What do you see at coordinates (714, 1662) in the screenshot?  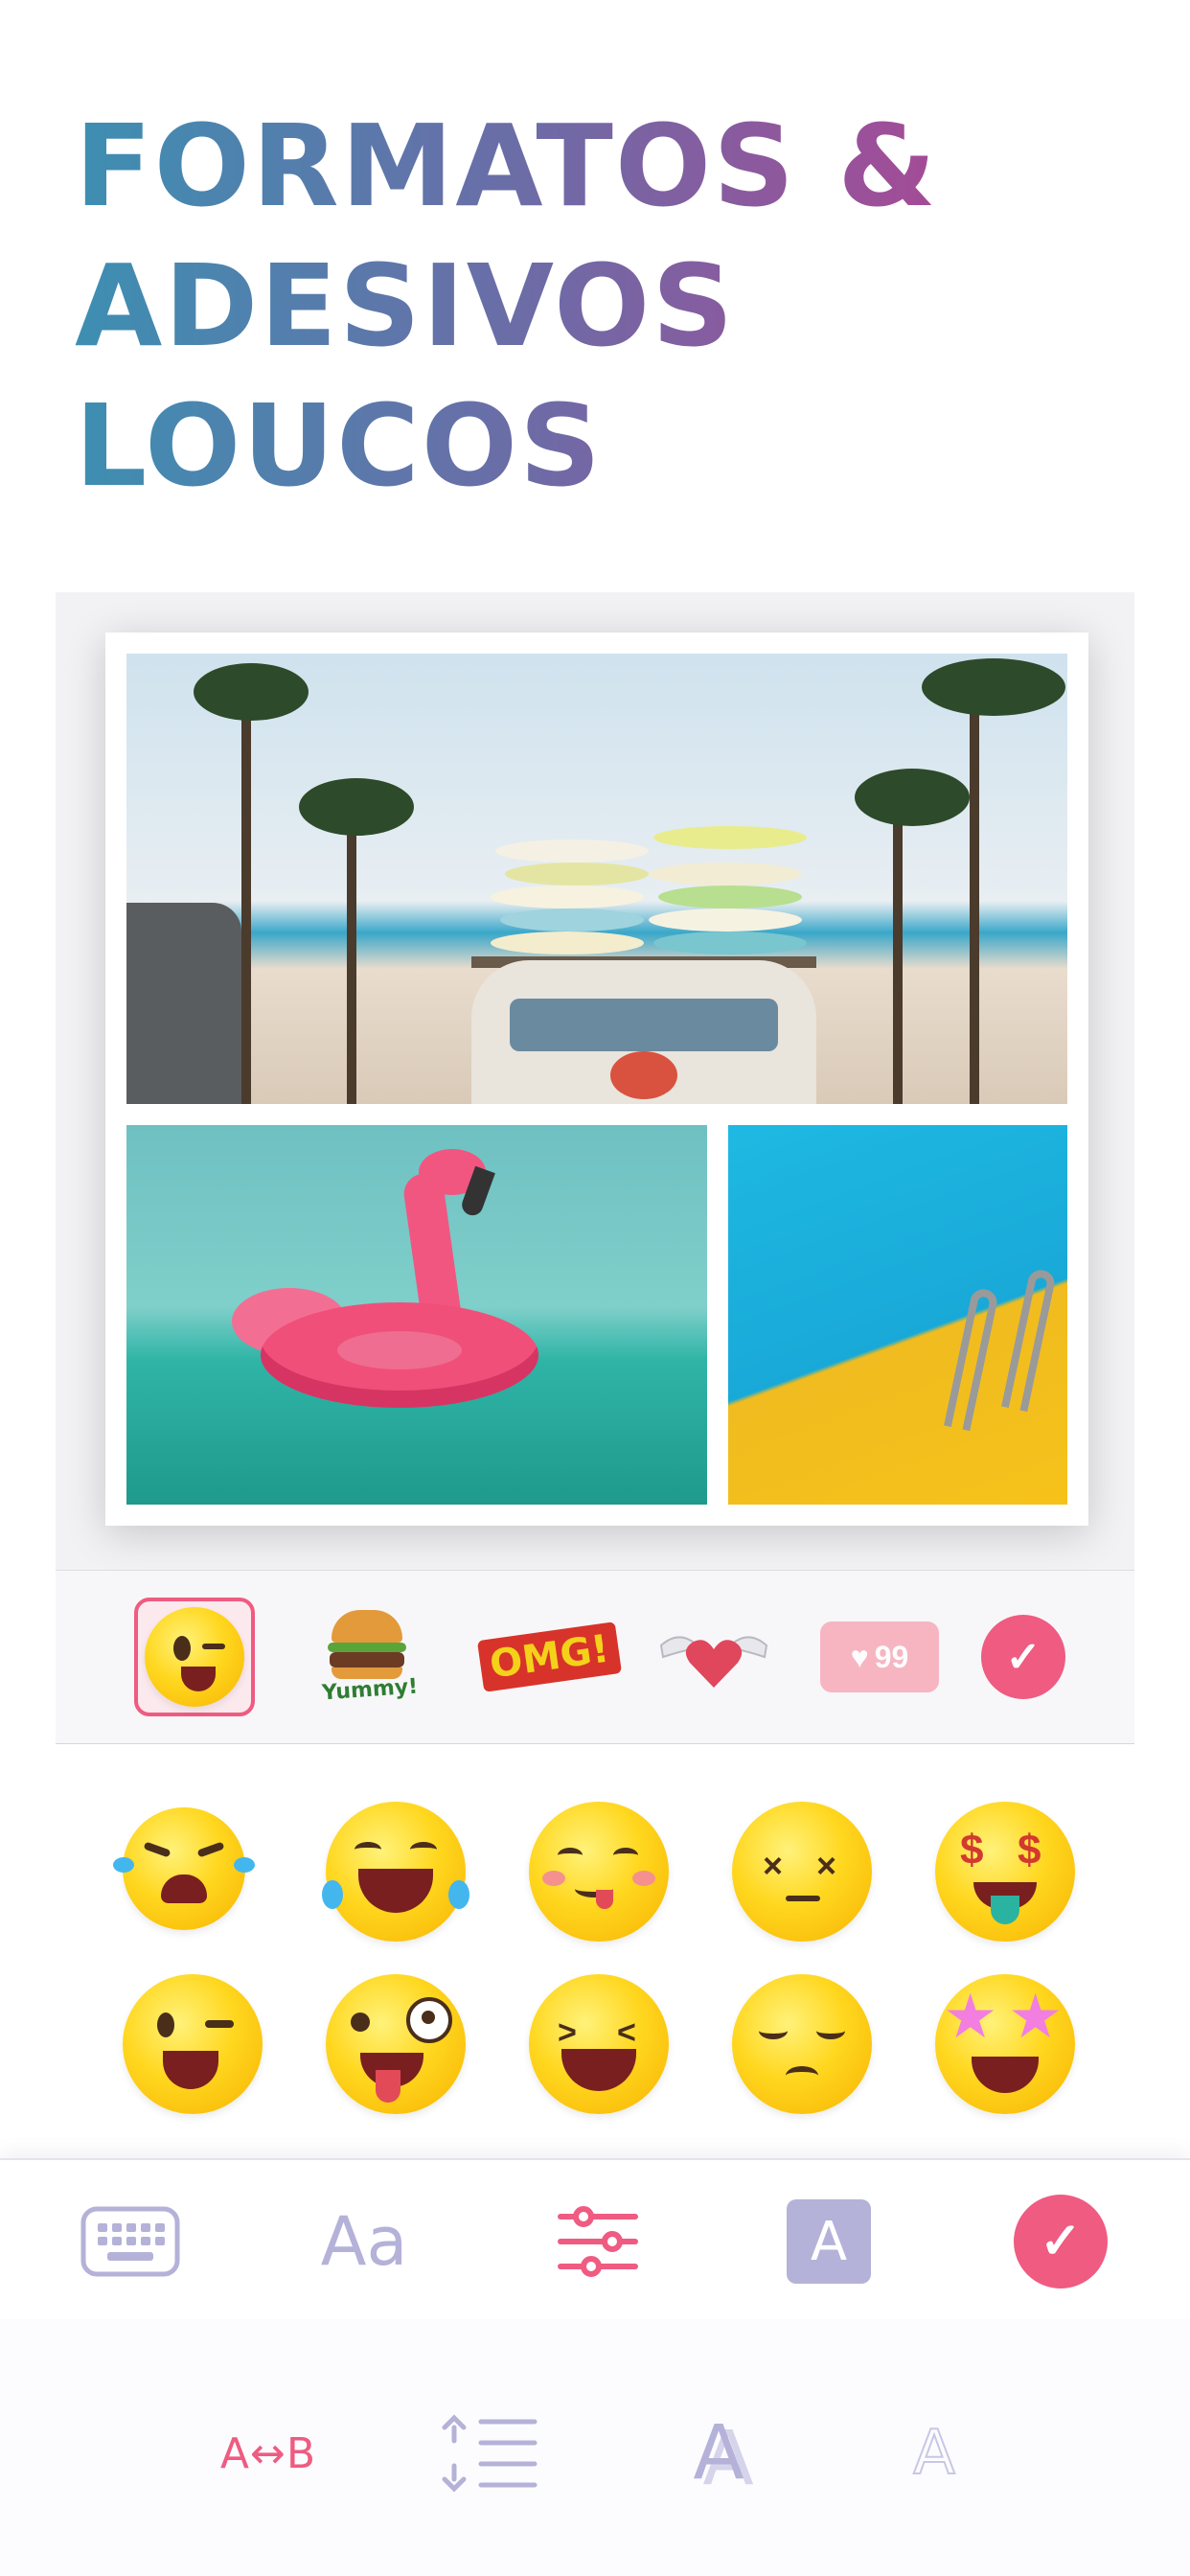 I see `winged-heart-icon` at bounding box center [714, 1662].